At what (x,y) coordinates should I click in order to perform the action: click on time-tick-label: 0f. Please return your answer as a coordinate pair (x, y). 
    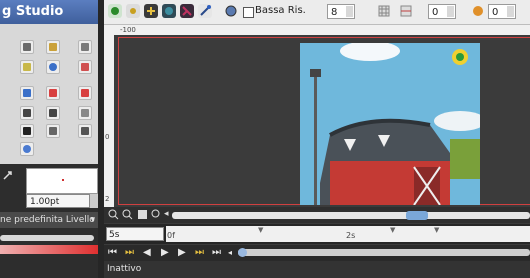
    Looking at the image, I should click on (171, 235).